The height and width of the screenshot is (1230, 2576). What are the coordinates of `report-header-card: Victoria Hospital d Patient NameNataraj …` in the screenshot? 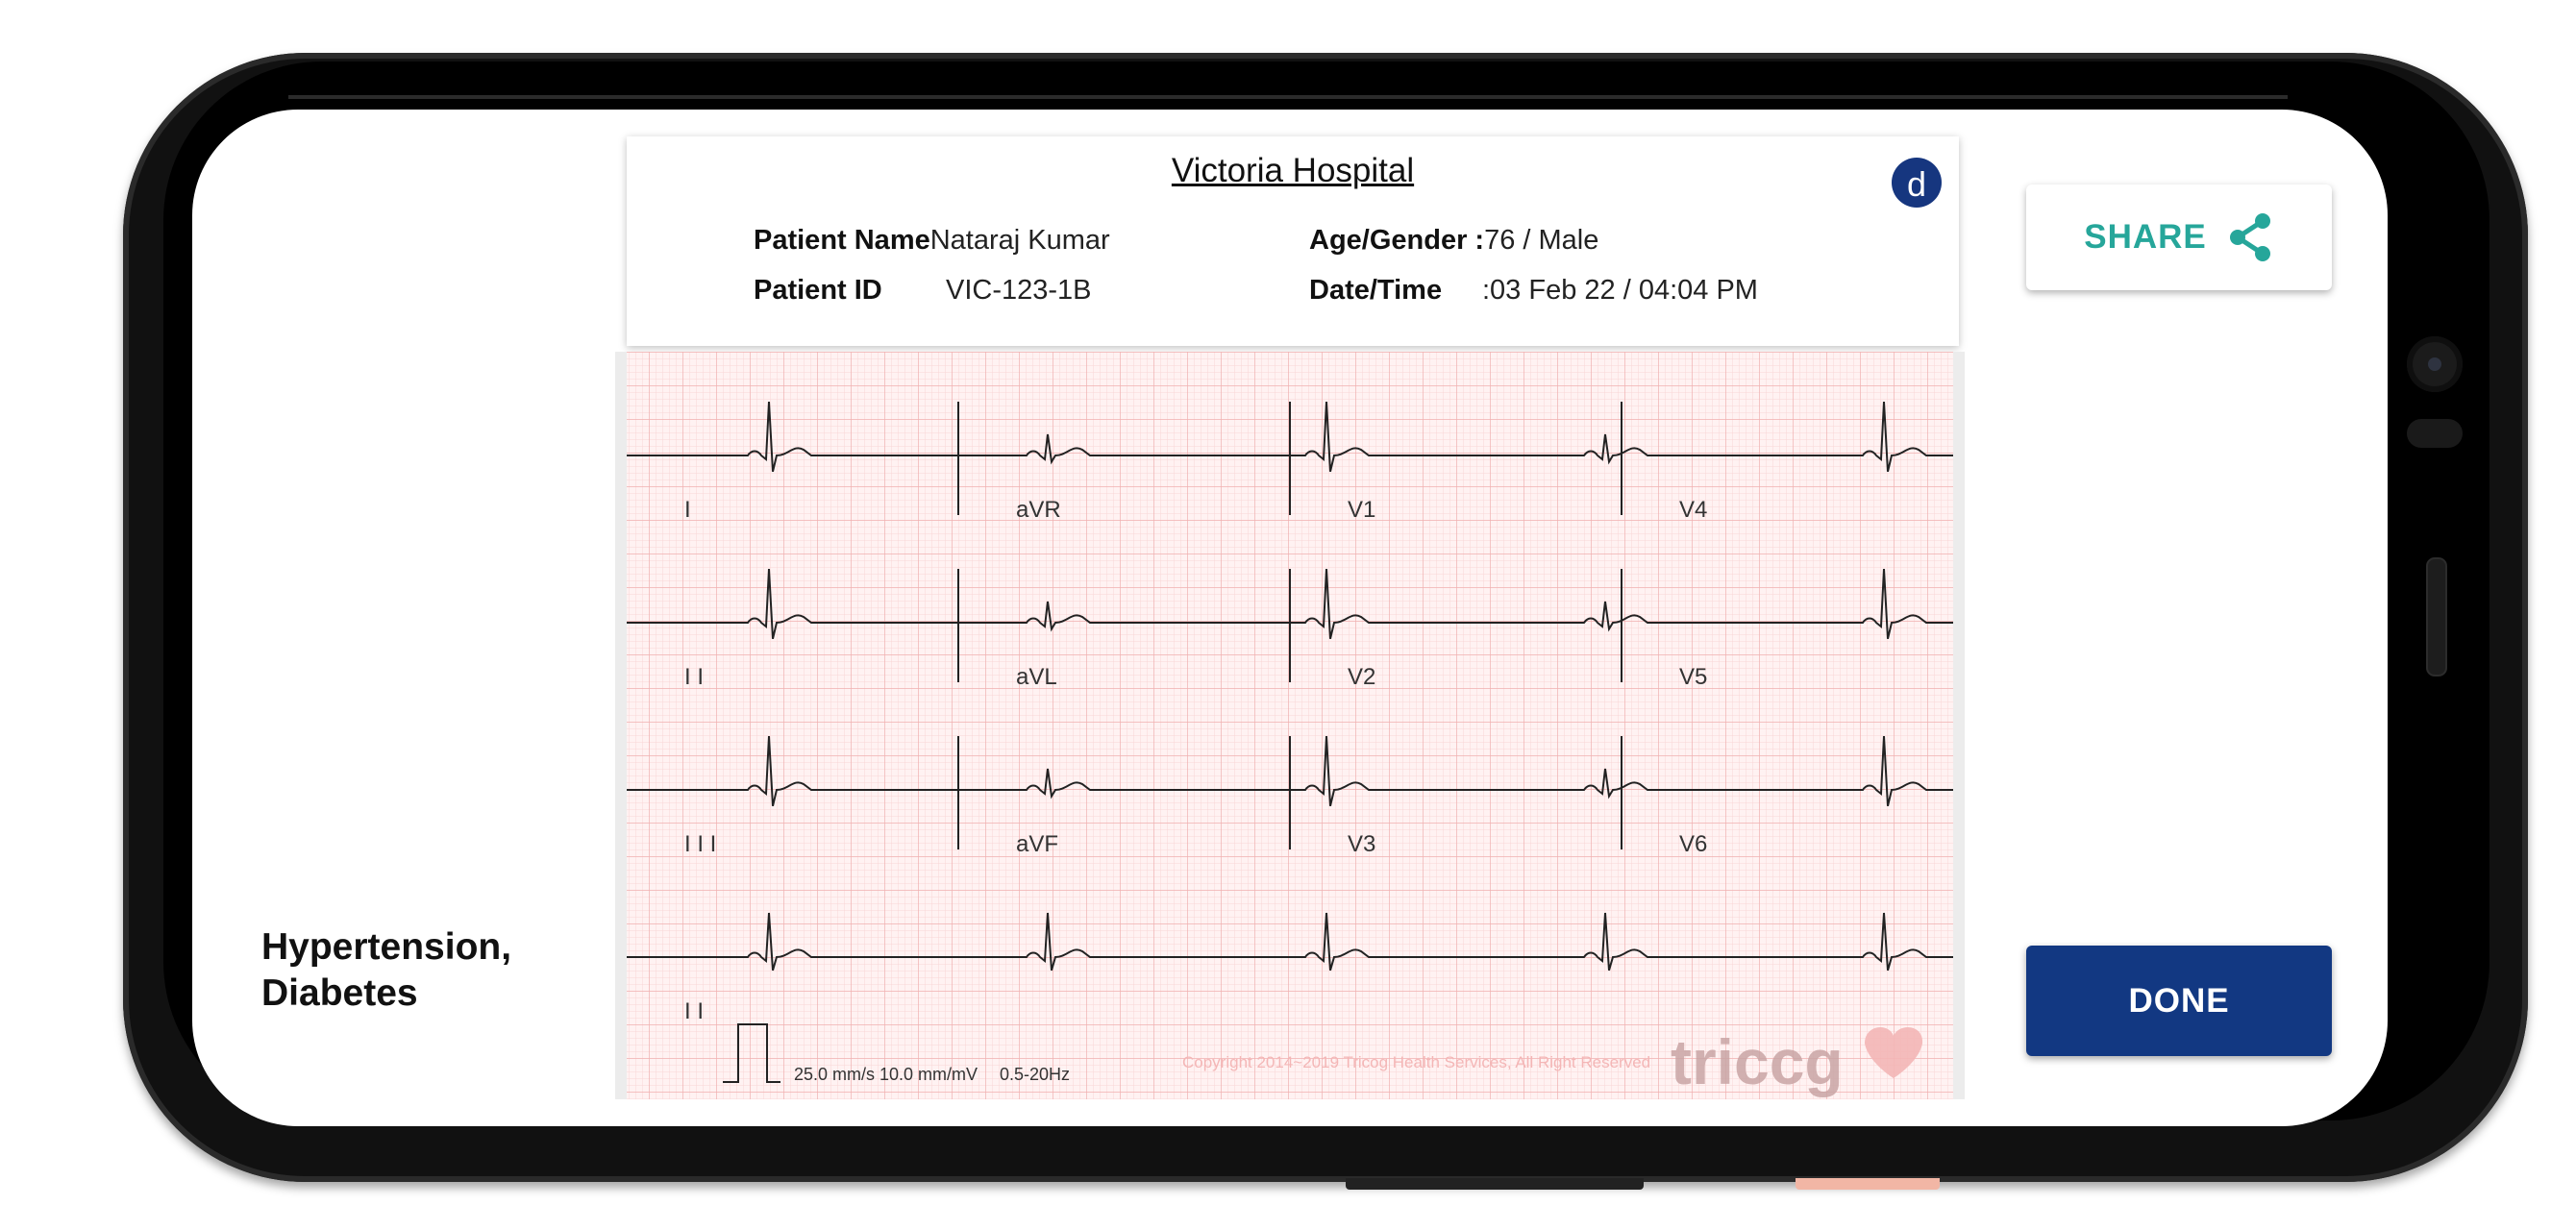 It's located at (1293, 241).